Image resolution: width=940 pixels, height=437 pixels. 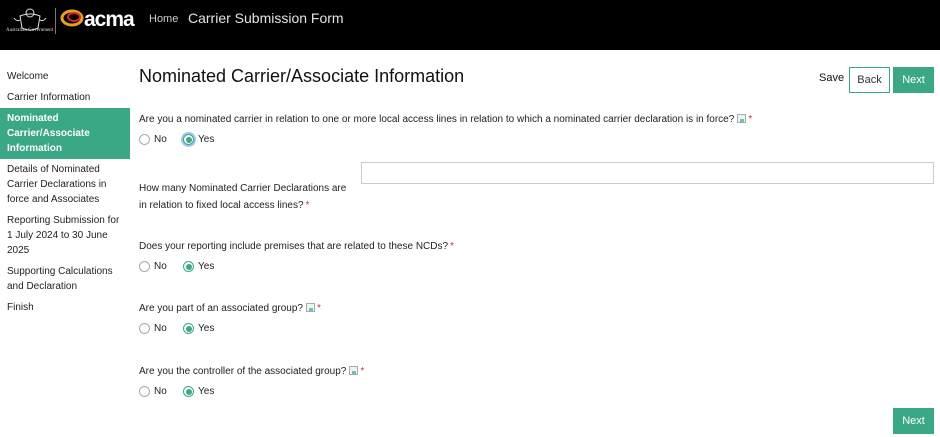 What do you see at coordinates (163, 19) in the screenshot?
I see `home-link: Home` at bounding box center [163, 19].